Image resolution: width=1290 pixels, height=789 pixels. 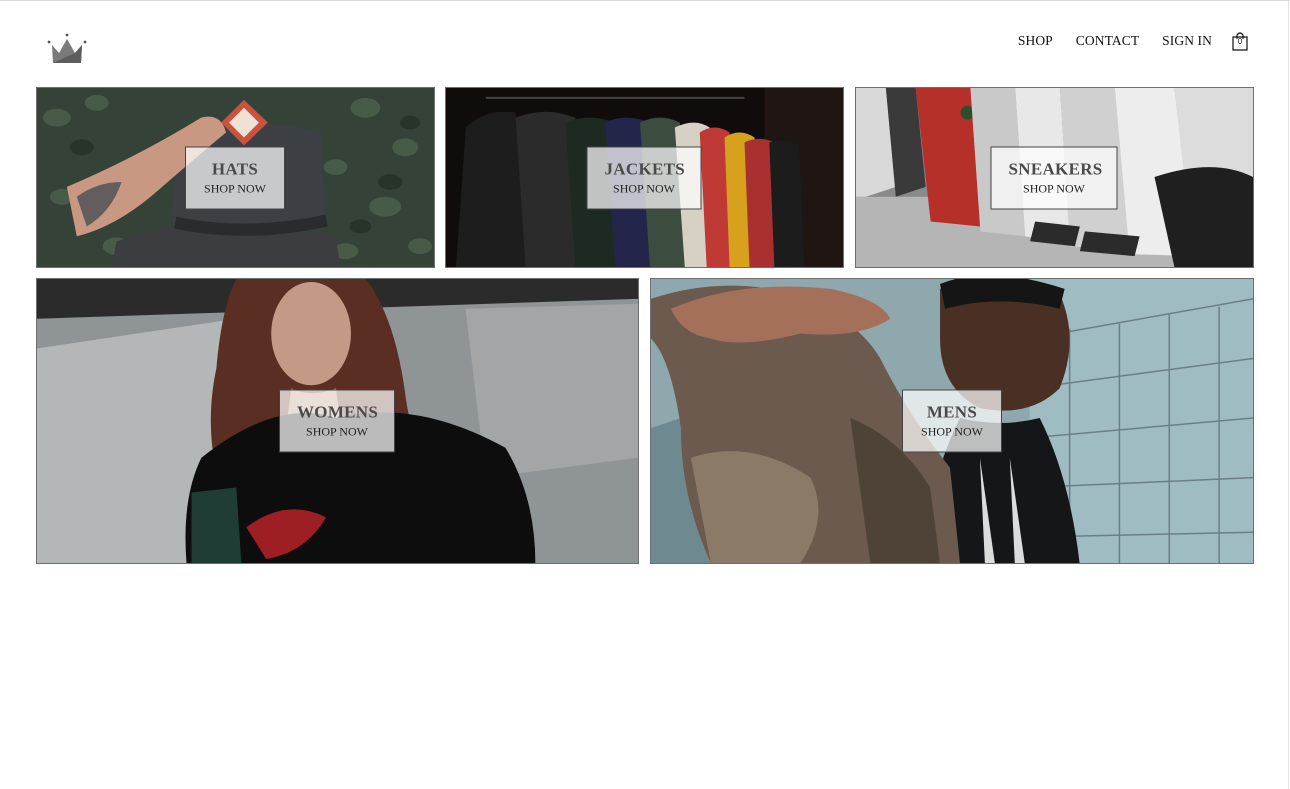 I want to click on main-nav: SHOP CONTACT SIGN IN 0, so click(x=1122, y=41).